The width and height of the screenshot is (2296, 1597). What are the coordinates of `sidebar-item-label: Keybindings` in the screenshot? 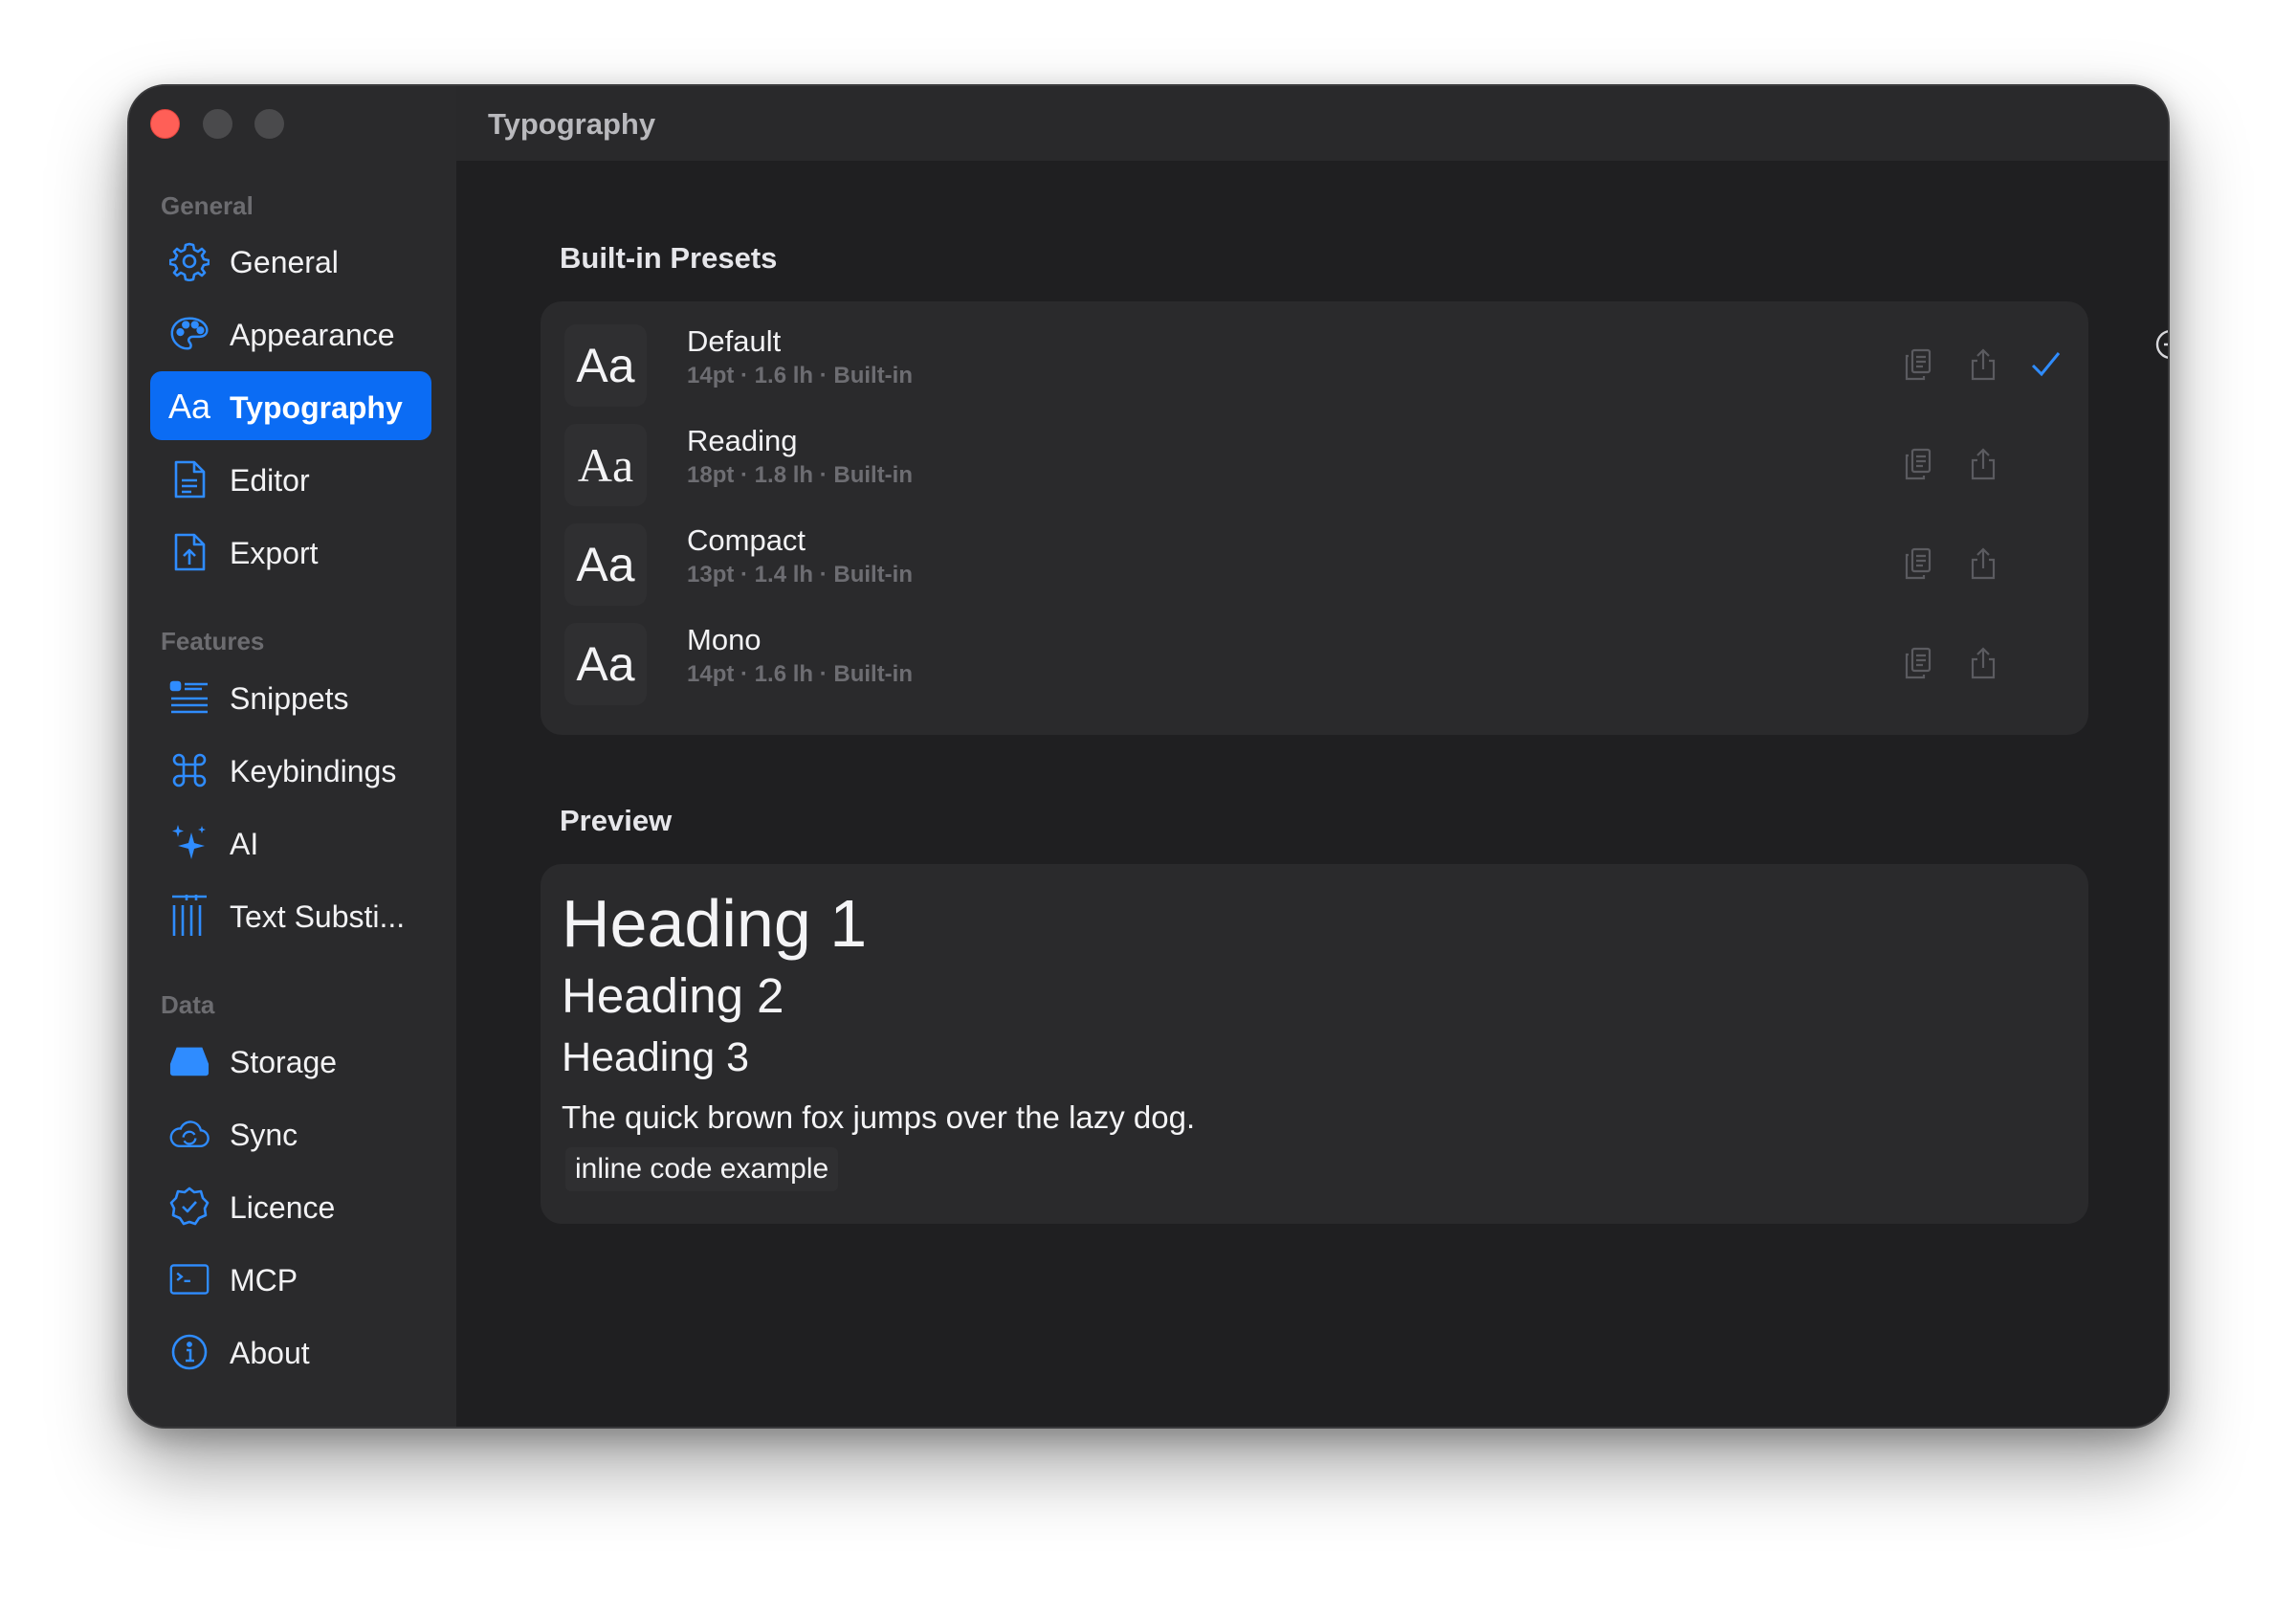 It's located at (313, 771).